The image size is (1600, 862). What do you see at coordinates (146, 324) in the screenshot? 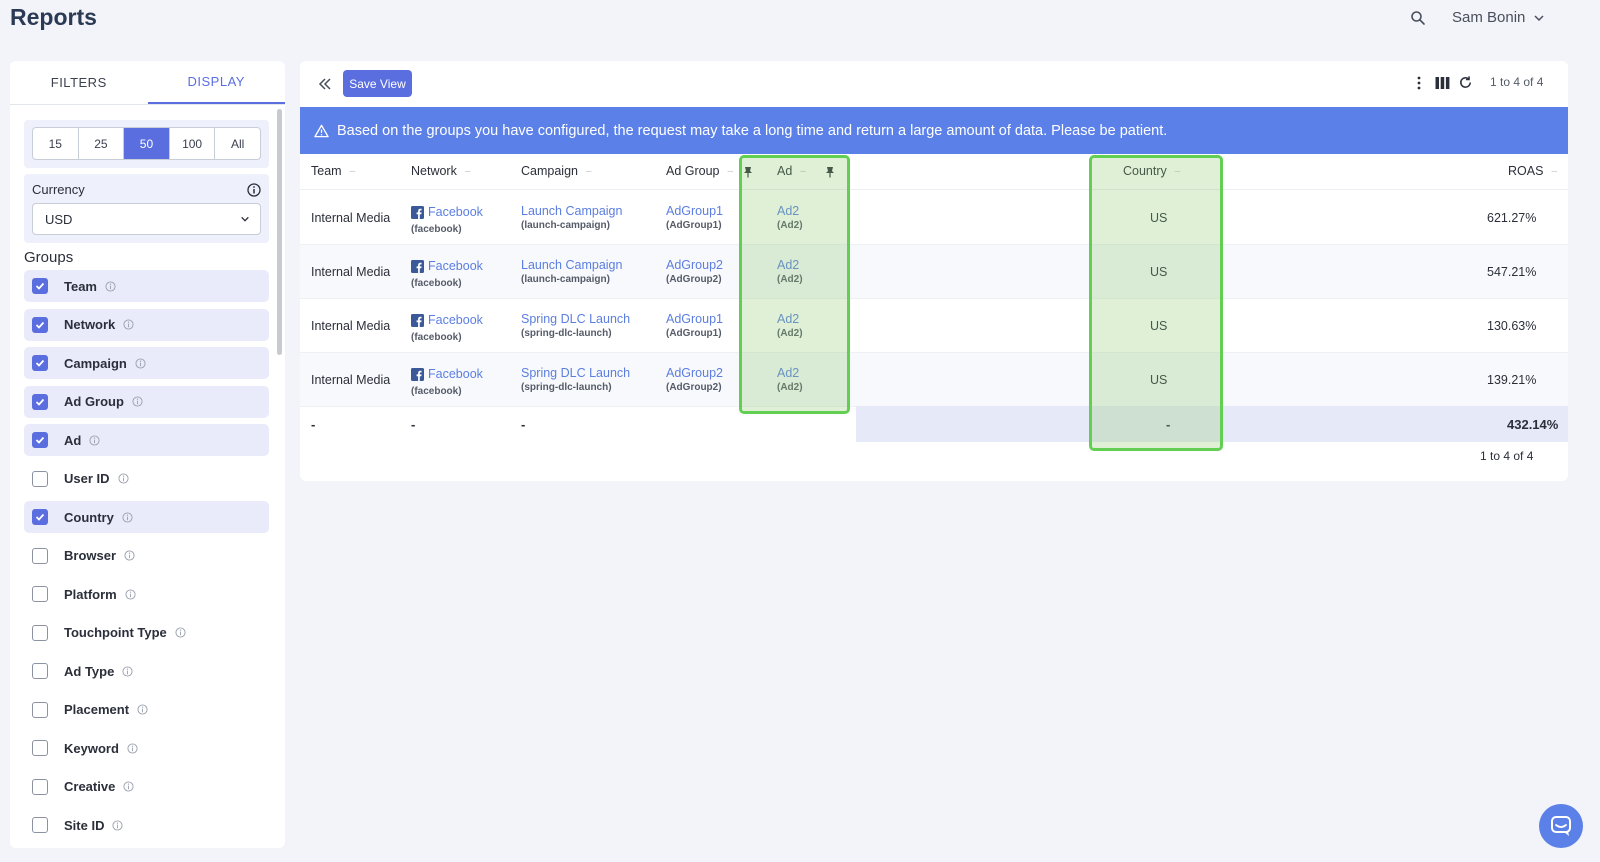
I see `group-item-network: Network` at bounding box center [146, 324].